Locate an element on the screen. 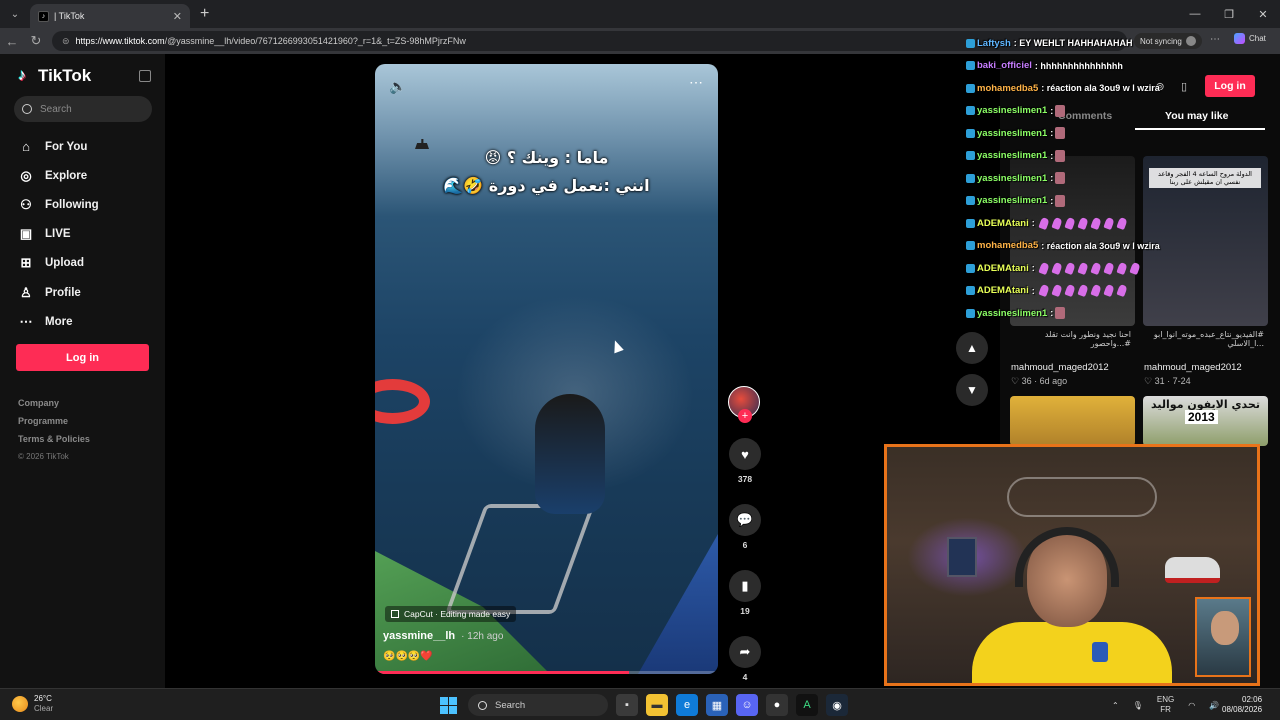  restore-icon: ❐ is located at coordinates (1229, 14).